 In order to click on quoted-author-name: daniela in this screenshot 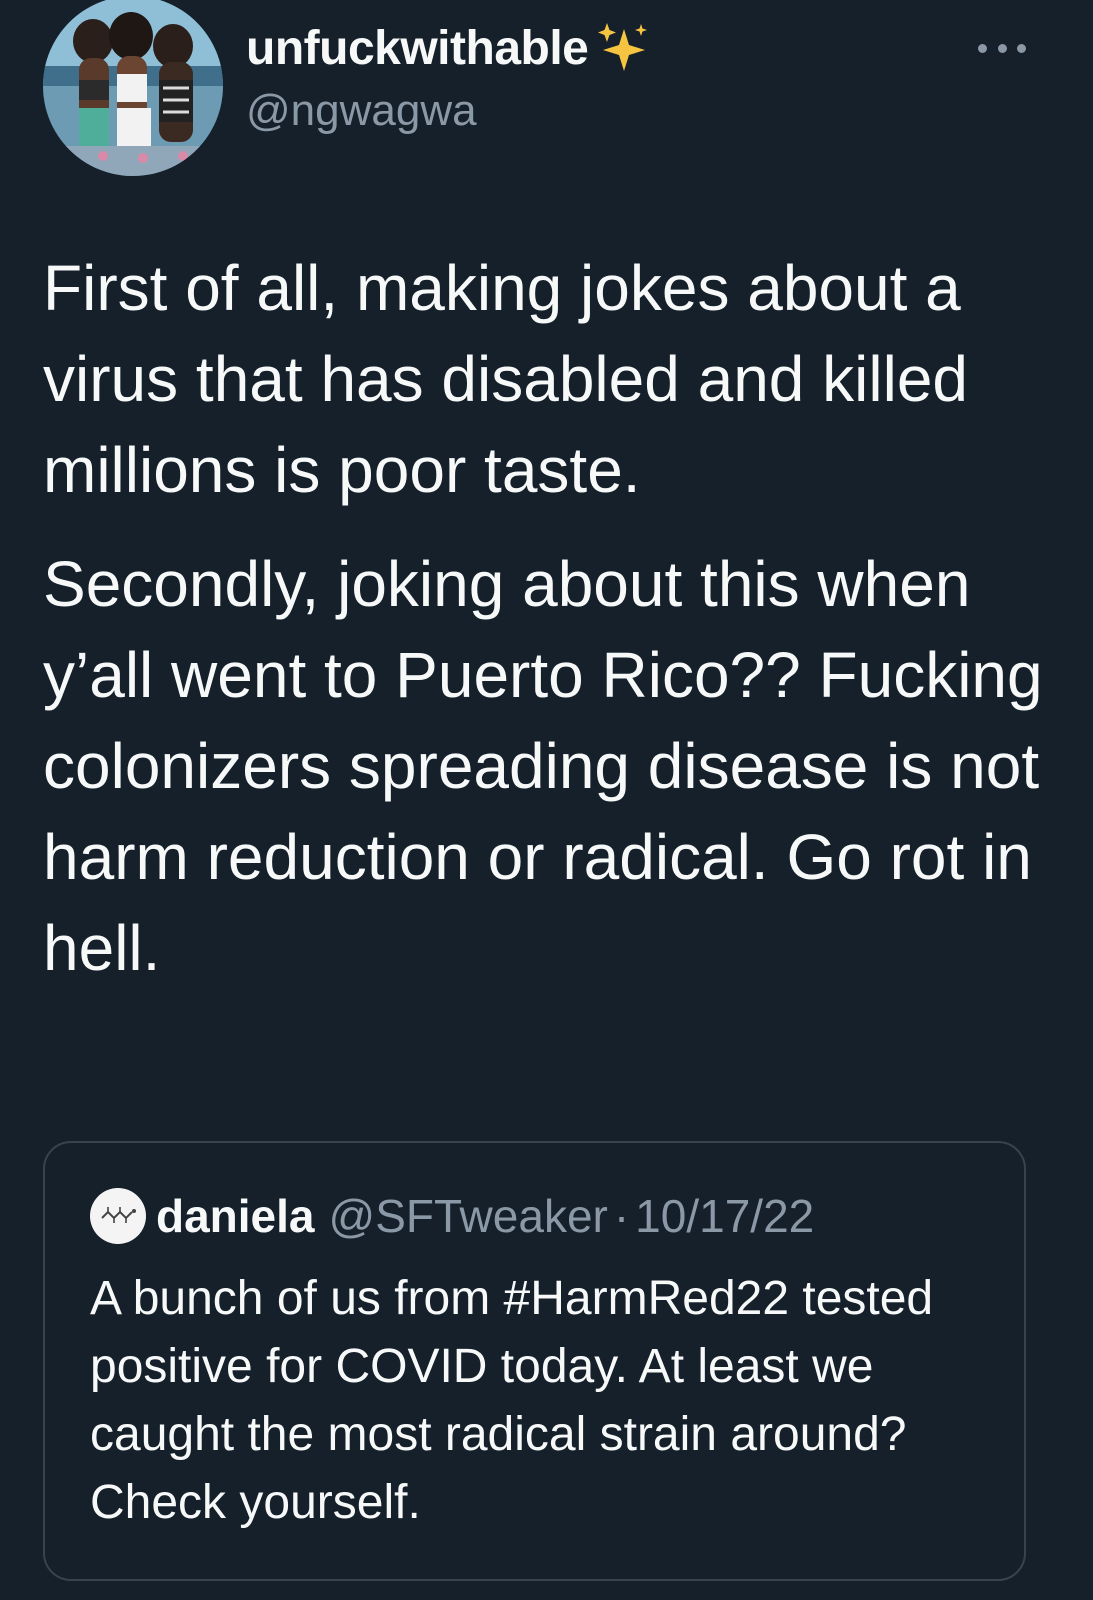, I will do `click(235, 1216)`.